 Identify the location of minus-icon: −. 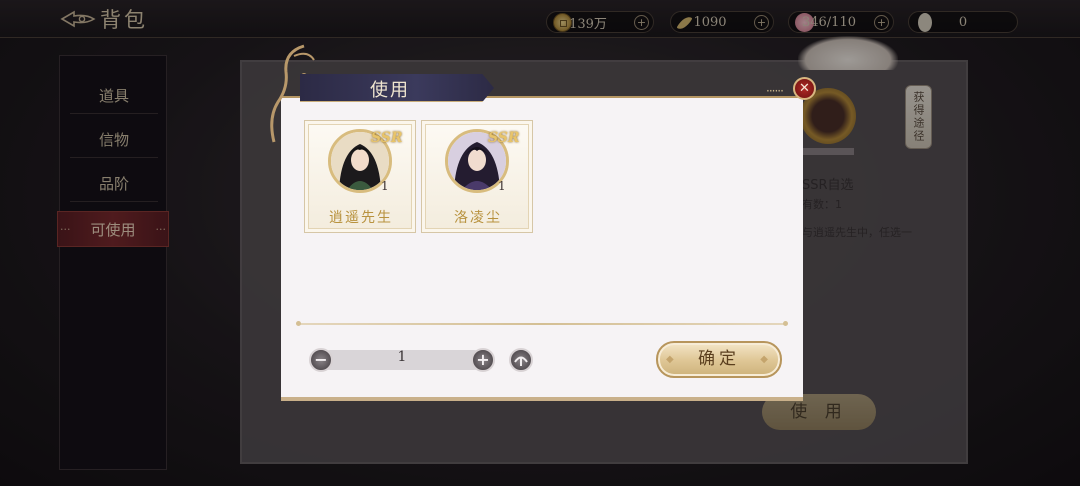
(321, 360).